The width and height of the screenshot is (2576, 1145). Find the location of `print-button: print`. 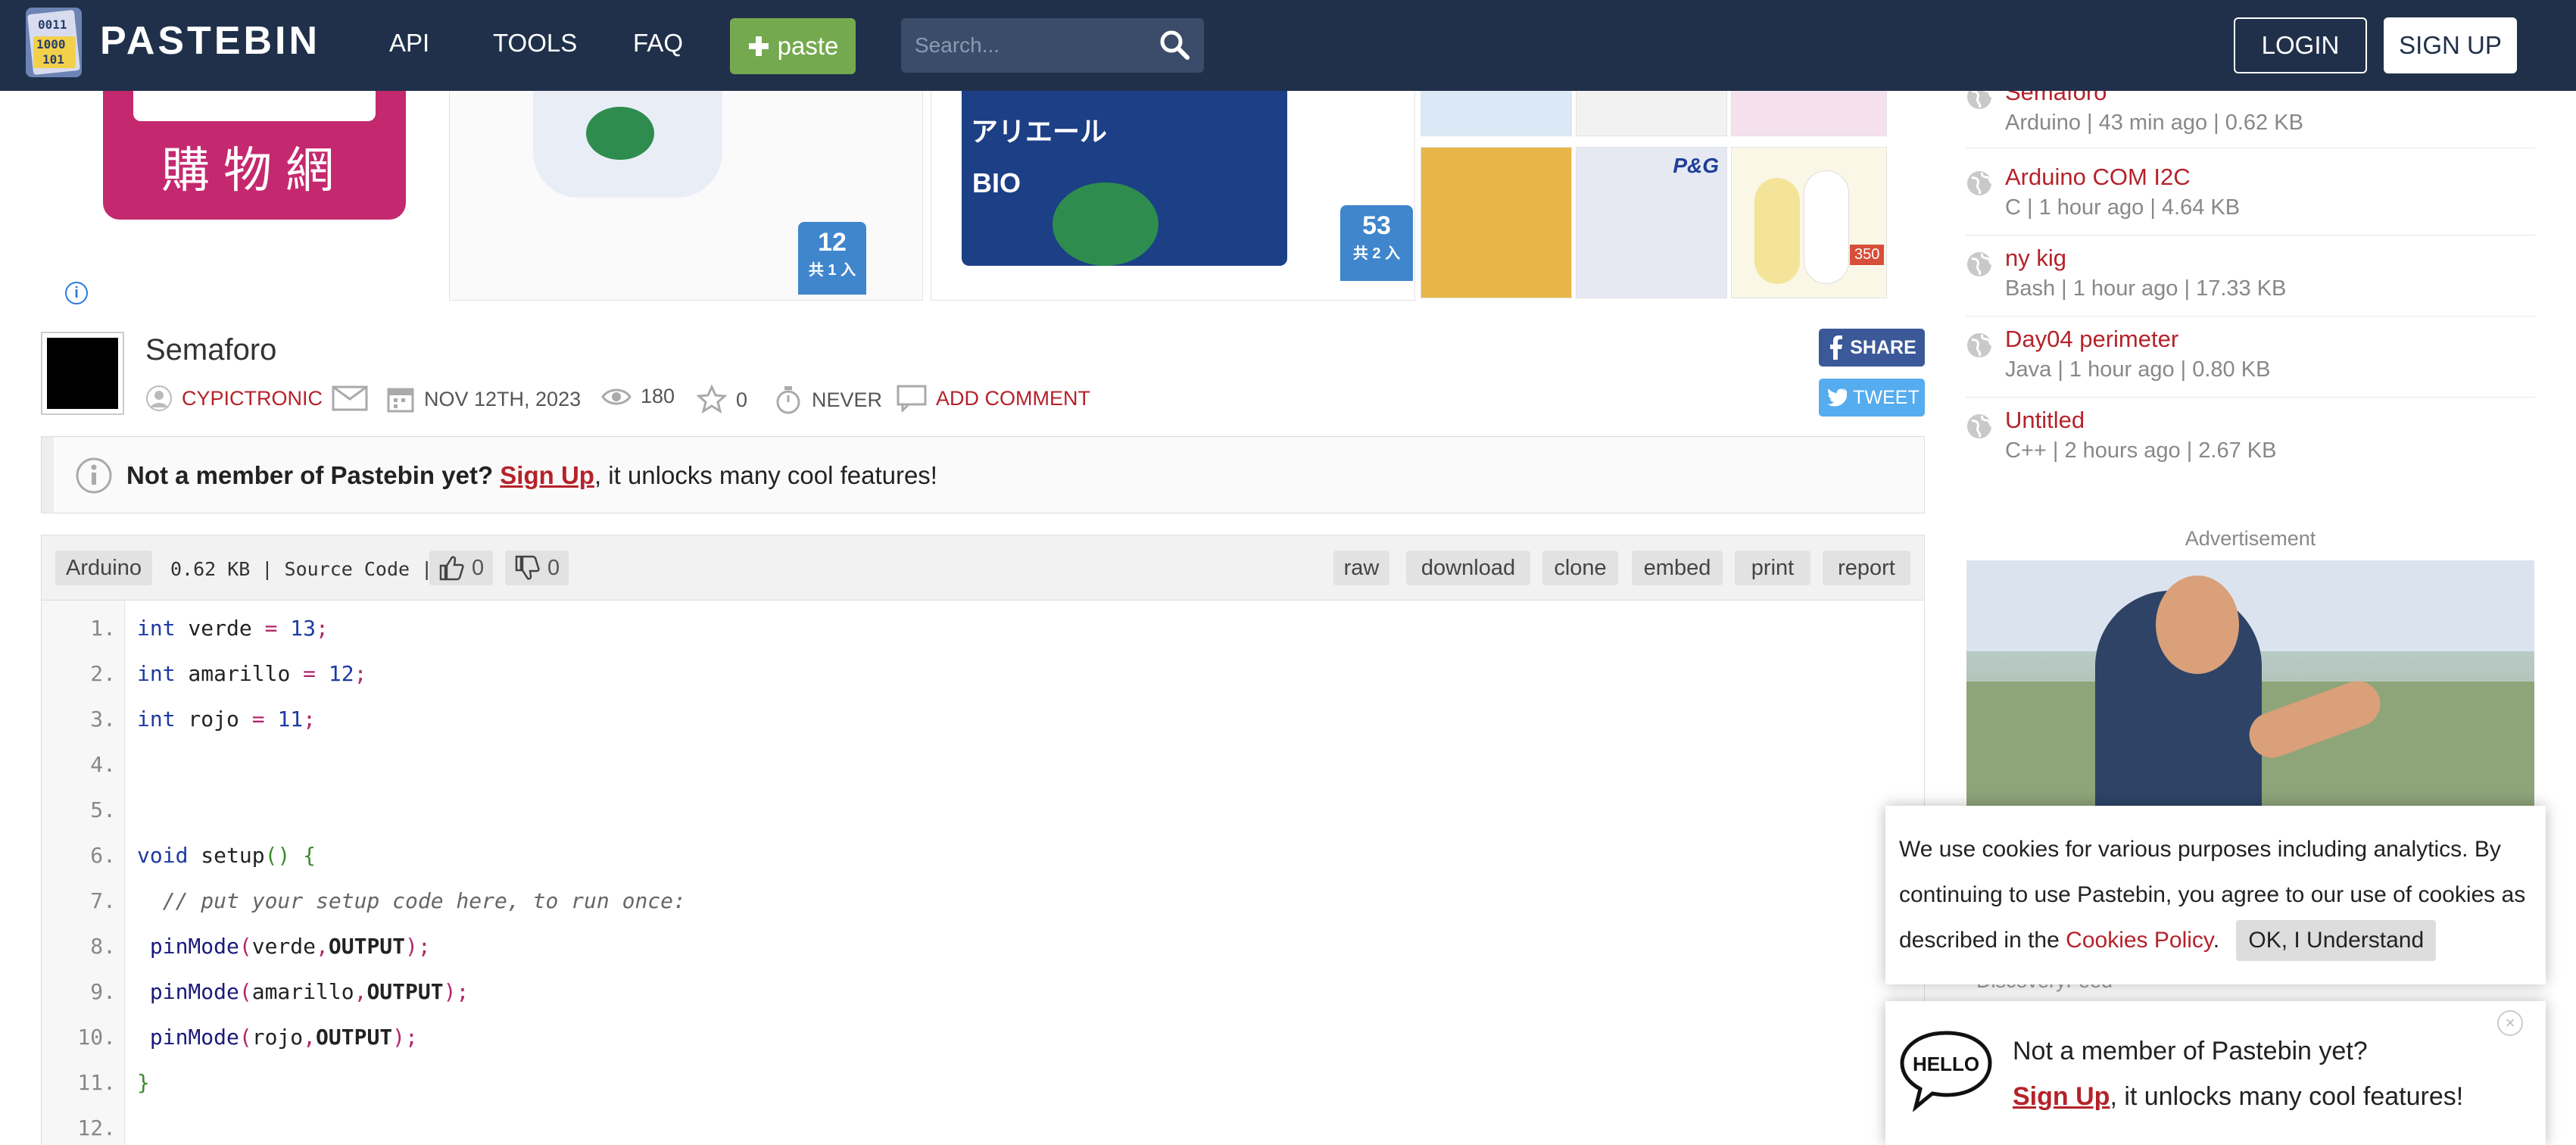

print-button: print is located at coordinates (1772, 568).